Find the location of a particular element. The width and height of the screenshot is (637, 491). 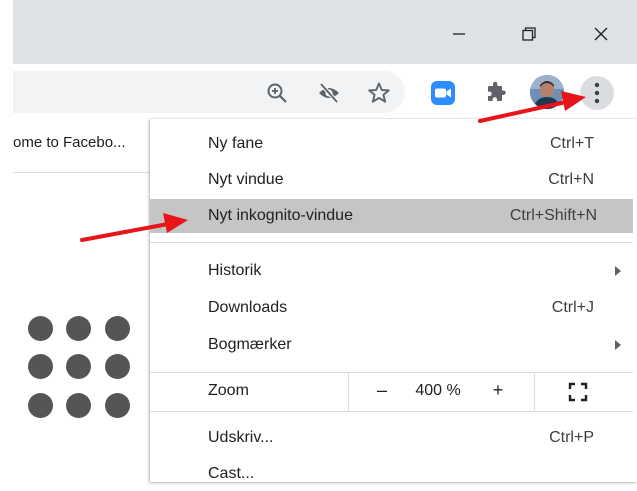

zoom-level: 400 % is located at coordinates (438, 390).